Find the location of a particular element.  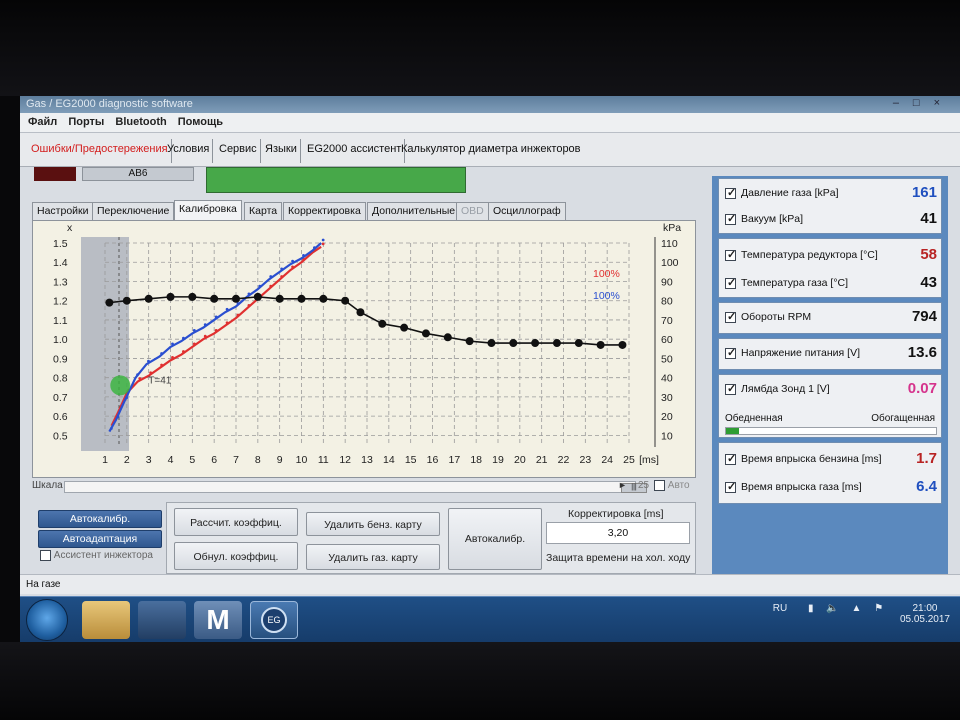

clock: 21:00 05.05.2017 is located at coordinates (925, 614).